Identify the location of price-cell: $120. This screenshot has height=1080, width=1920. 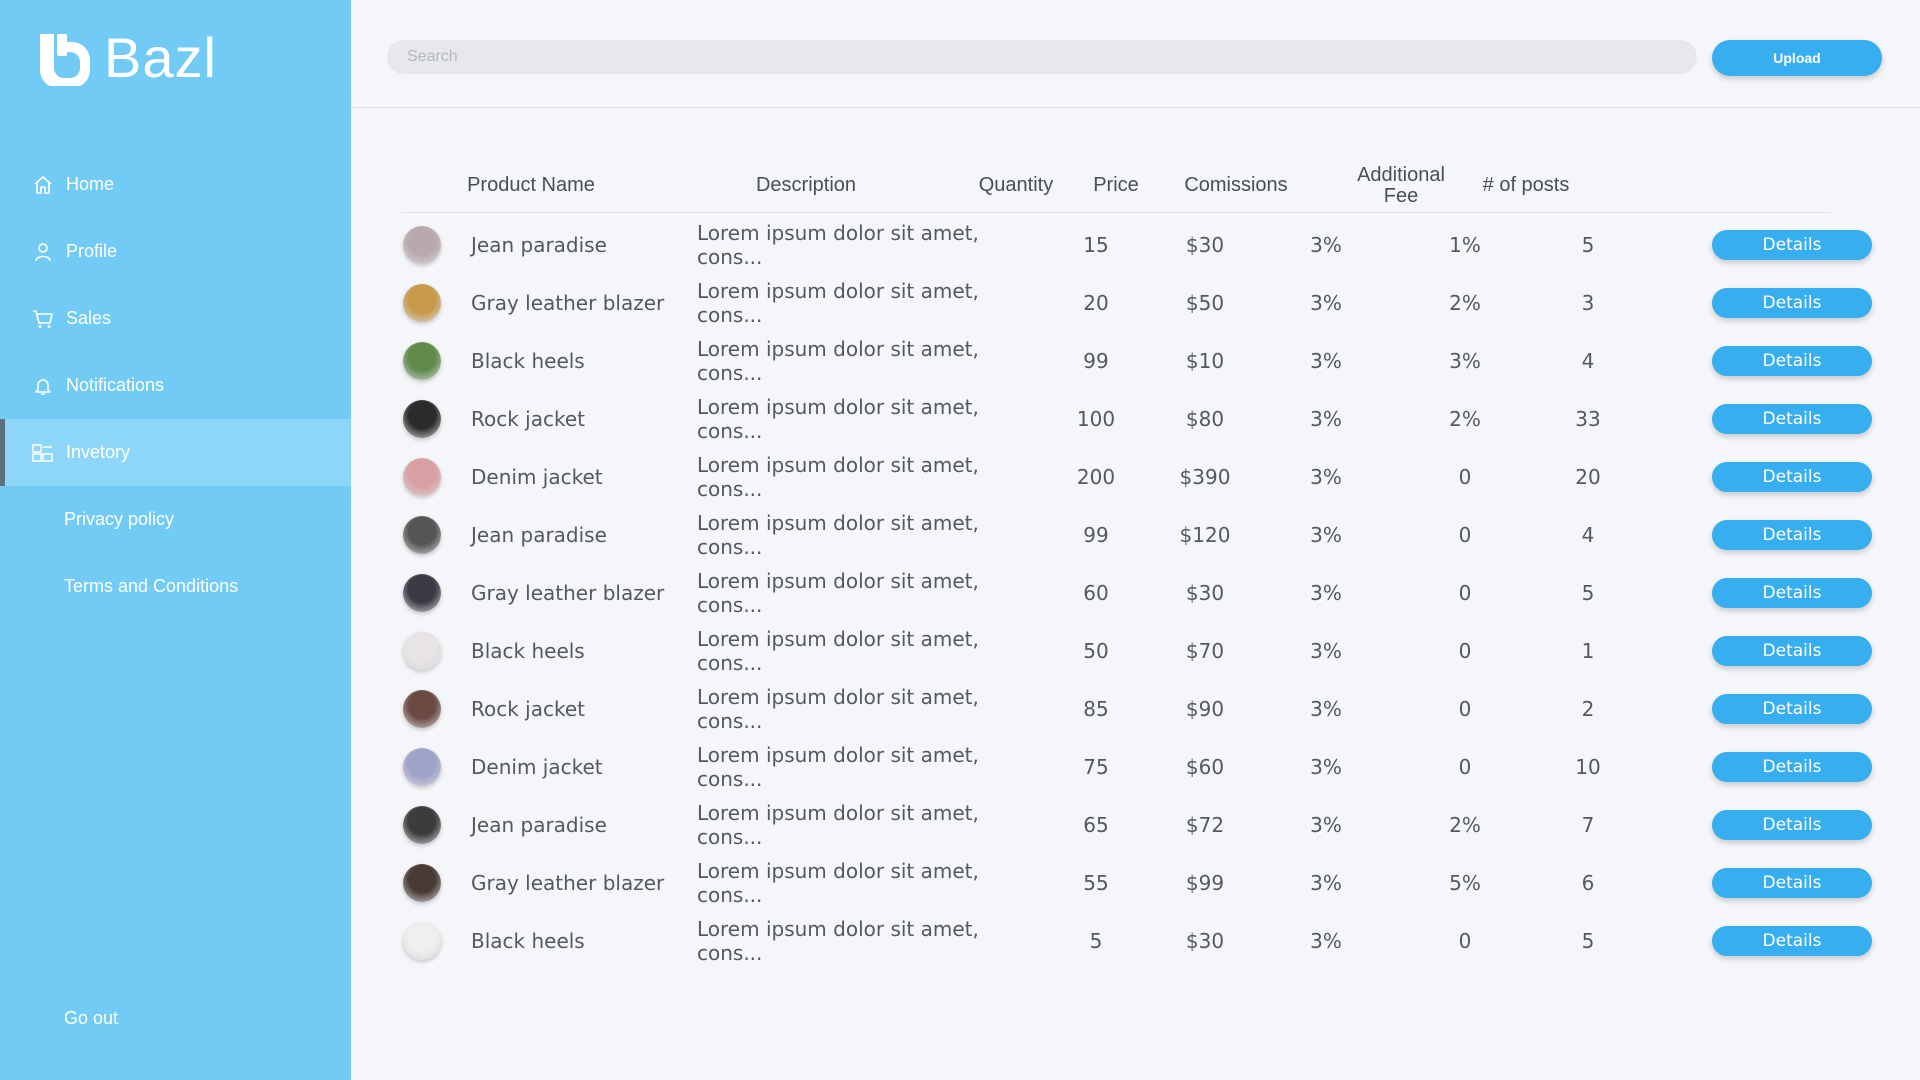
(1205, 535).